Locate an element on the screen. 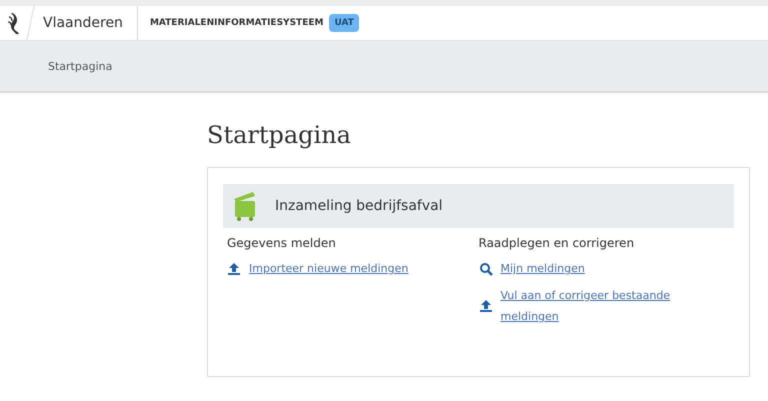  card-title: Inzameling bedrijfsafval is located at coordinates (359, 206).